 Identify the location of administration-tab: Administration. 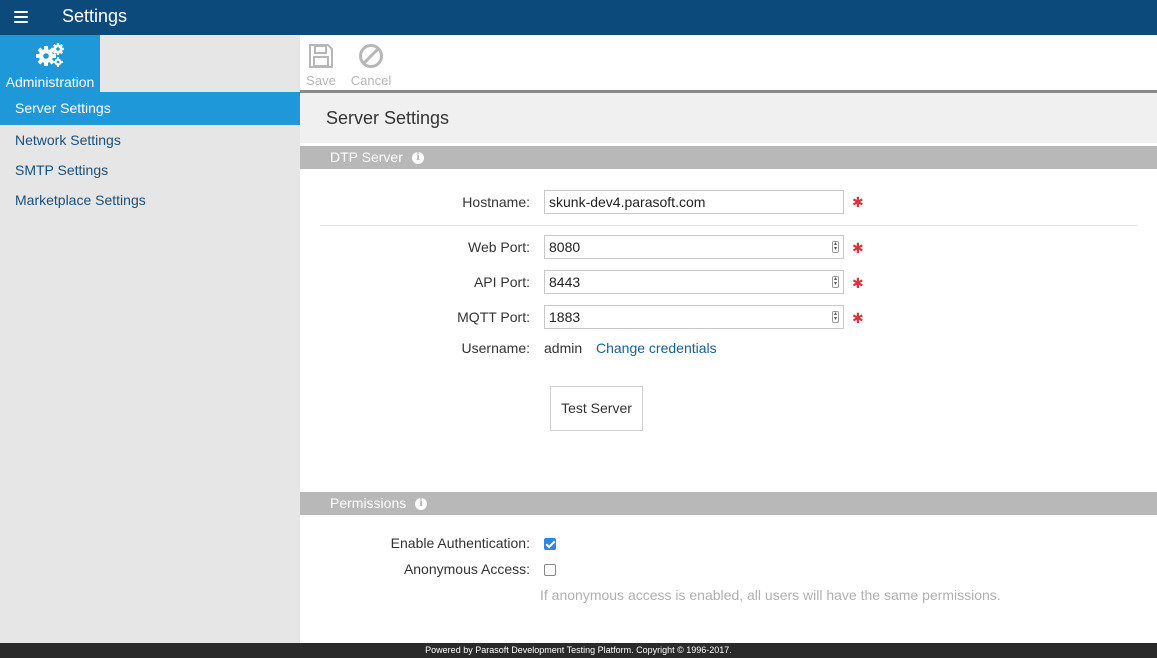
(50, 63).